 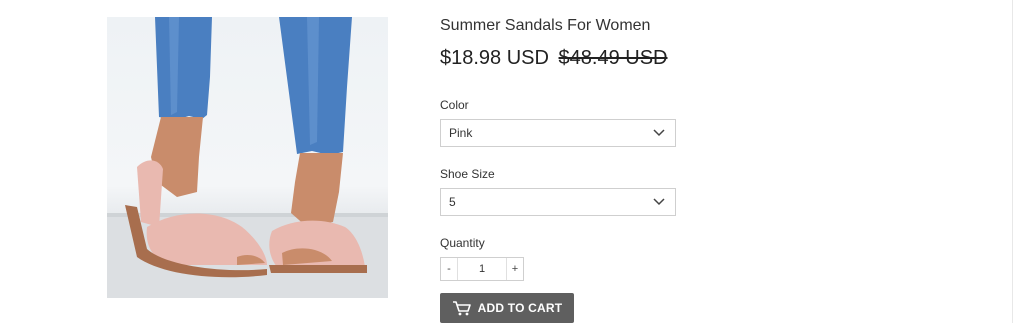 I want to click on compare-at-price: $48.49 USD, so click(x=613, y=58).